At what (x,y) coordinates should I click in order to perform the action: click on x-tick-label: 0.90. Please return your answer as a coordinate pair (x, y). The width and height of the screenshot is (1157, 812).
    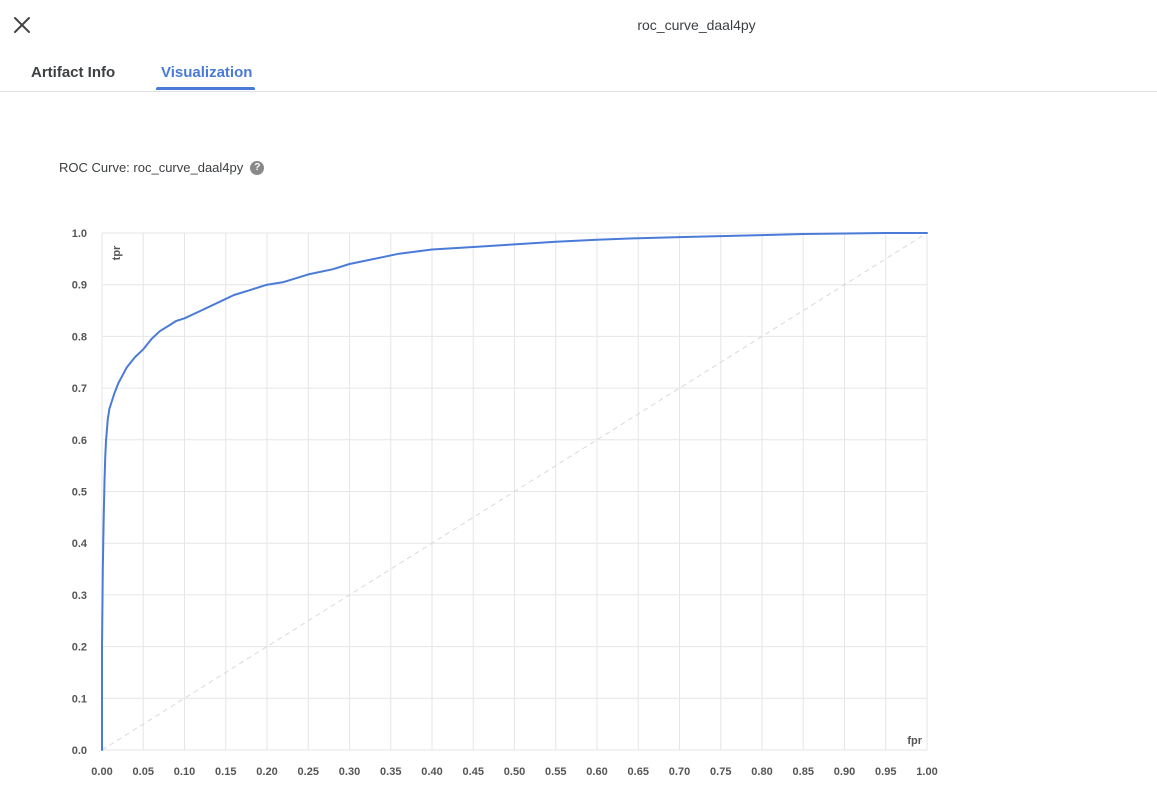
    Looking at the image, I should click on (844, 772).